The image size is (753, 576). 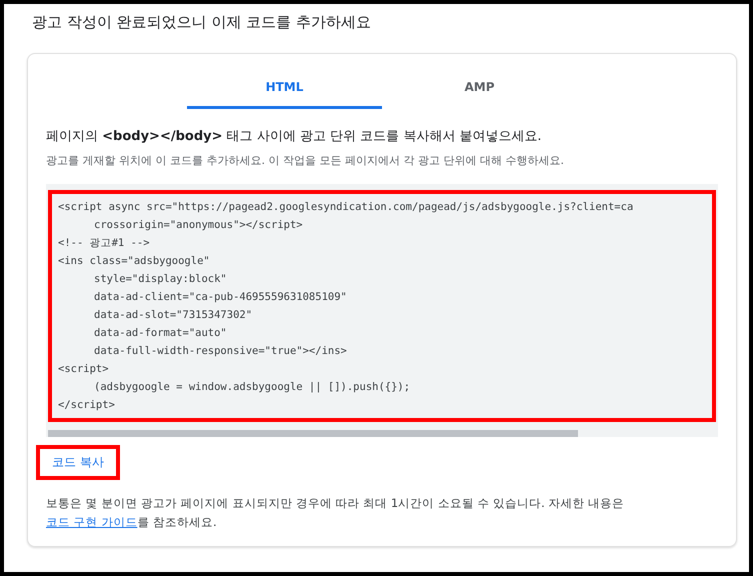 I want to click on tab: AMP, so click(x=479, y=89).